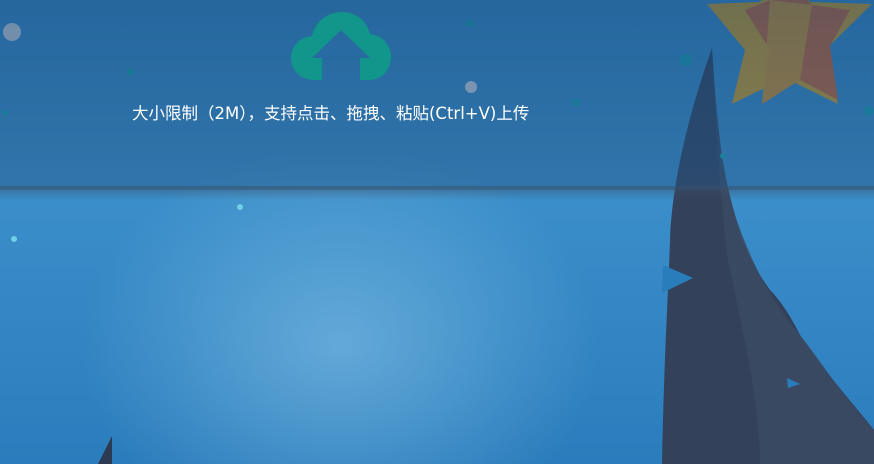 This screenshot has height=464, width=874. Describe the element at coordinates (341, 46) in the screenshot. I see `cloud-upload-icon` at that location.